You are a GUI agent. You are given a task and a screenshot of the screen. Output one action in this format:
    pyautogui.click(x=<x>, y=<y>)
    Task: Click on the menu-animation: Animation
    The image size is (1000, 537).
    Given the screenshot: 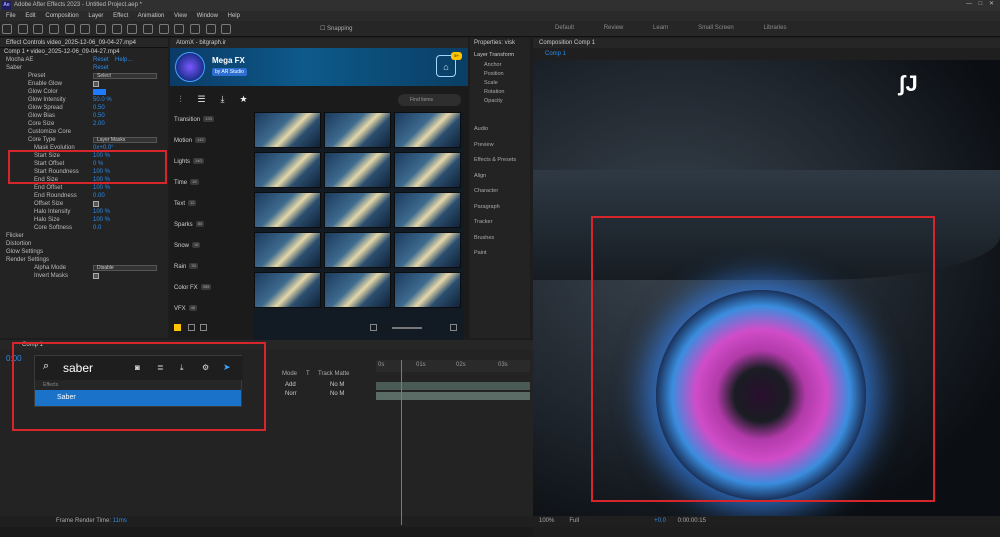 What is the action you would take?
    pyautogui.click(x=151, y=16)
    